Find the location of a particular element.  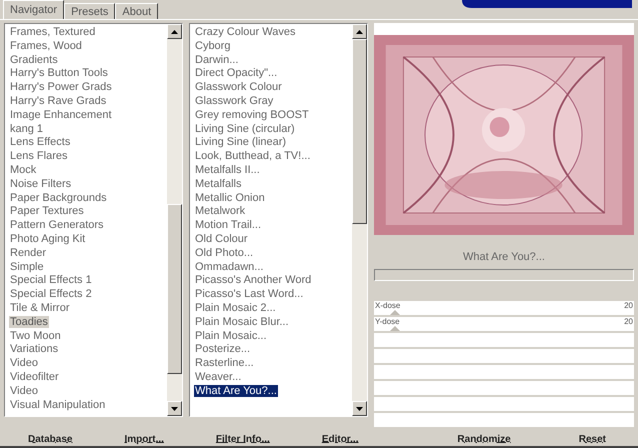

list-item: Cyborg is located at coordinates (213, 46).